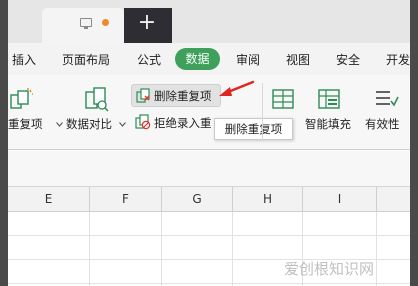 This screenshot has height=286, width=418. I want to click on watermark: 爱创根知识网, so click(329, 269).